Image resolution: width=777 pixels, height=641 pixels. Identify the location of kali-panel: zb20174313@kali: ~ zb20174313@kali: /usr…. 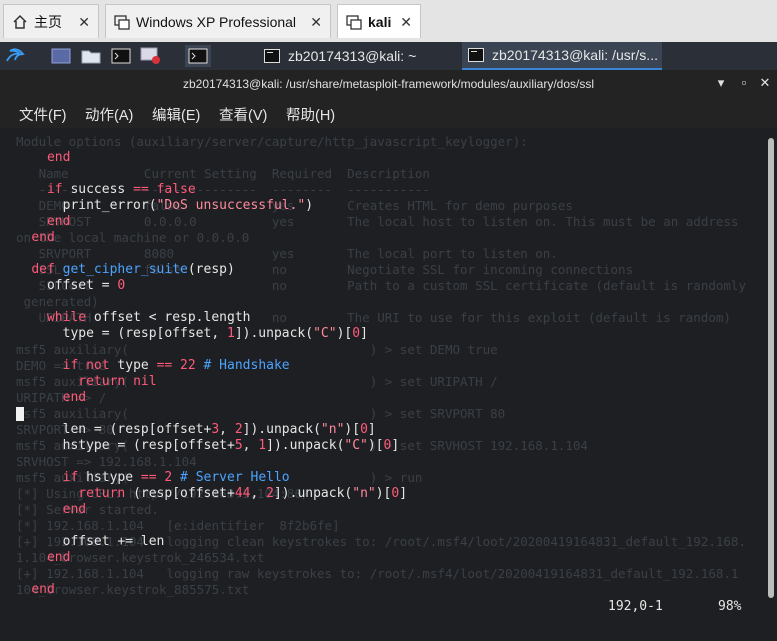
(388, 56).